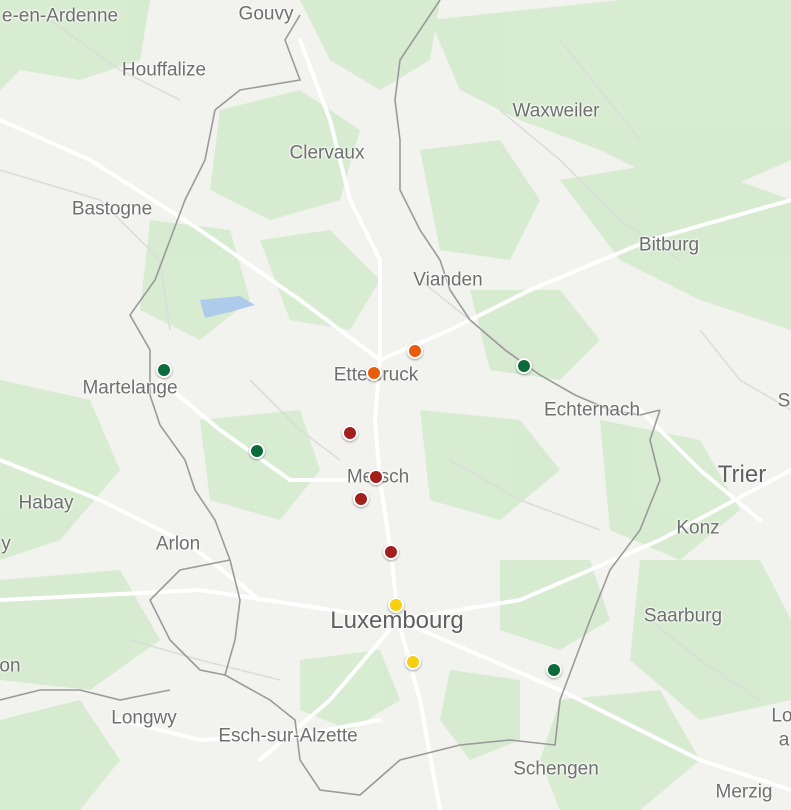 The image size is (791, 810). What do you see at coordinates (164, 370) in the screenshot?
I see `station-marker-martelange` at bounding box center [164, 370].